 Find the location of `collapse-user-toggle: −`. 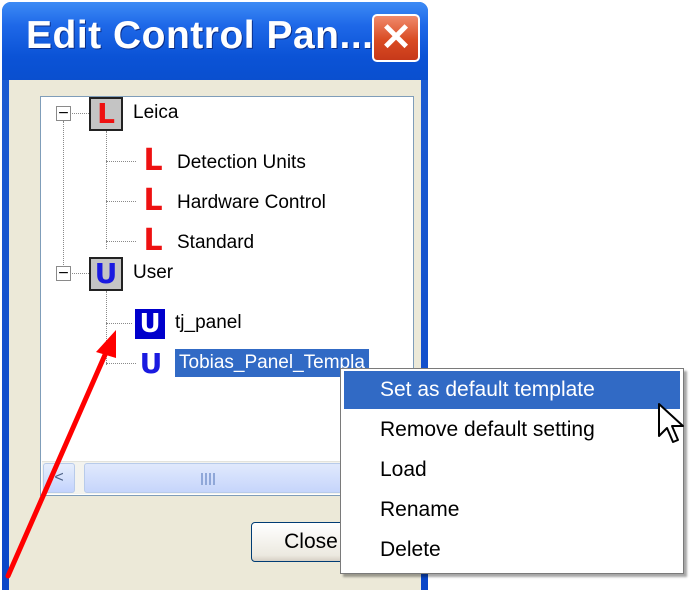

collapse-user-toggle: − is located at coordinates (63, 273).